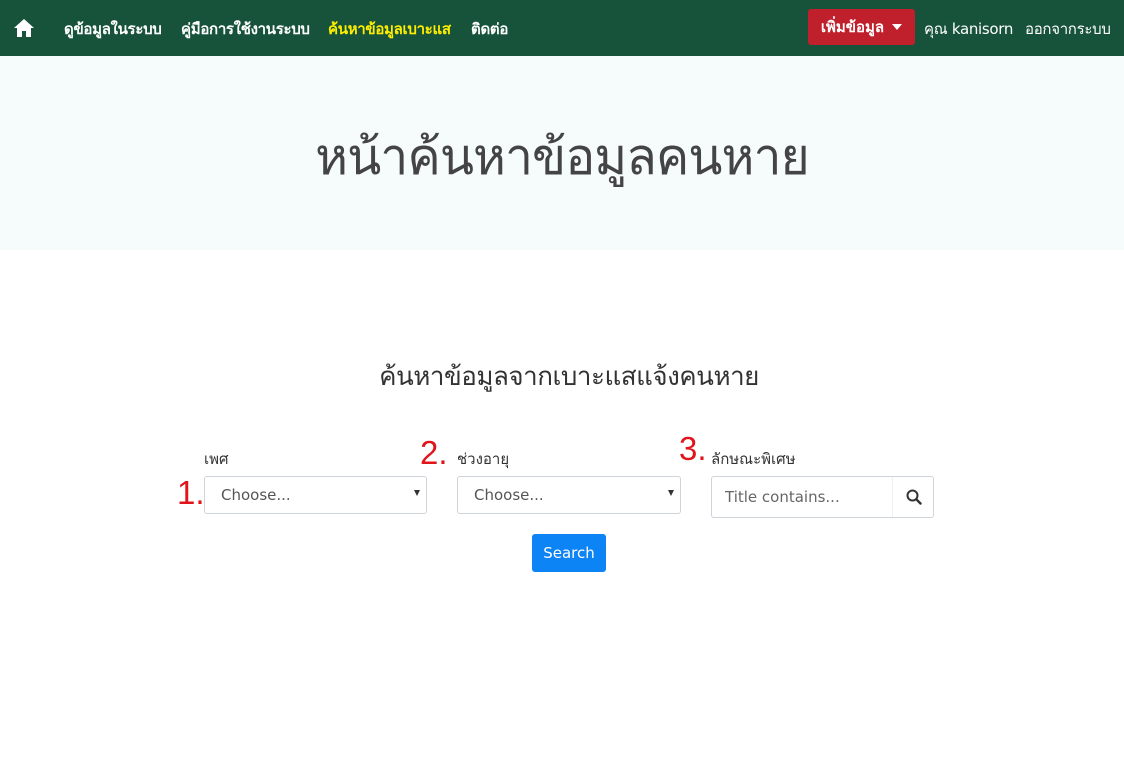 This screenshot has width=1124, height=758. What do you see at coordinates (753, 459) in the screenshot?
I see `special-features-label: ลักษณะพิเศษ` at bounding box center [753, 459].